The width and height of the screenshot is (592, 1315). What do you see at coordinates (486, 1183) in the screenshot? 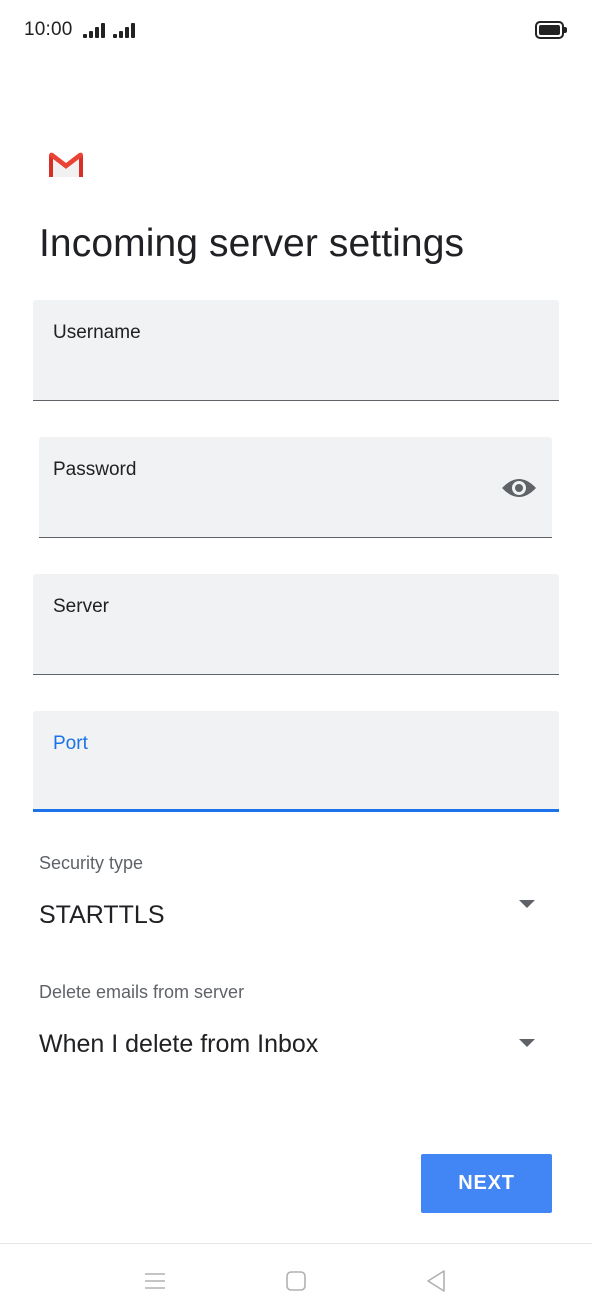
I see `next-button: NEXT` at bounding box center [486, 1183].